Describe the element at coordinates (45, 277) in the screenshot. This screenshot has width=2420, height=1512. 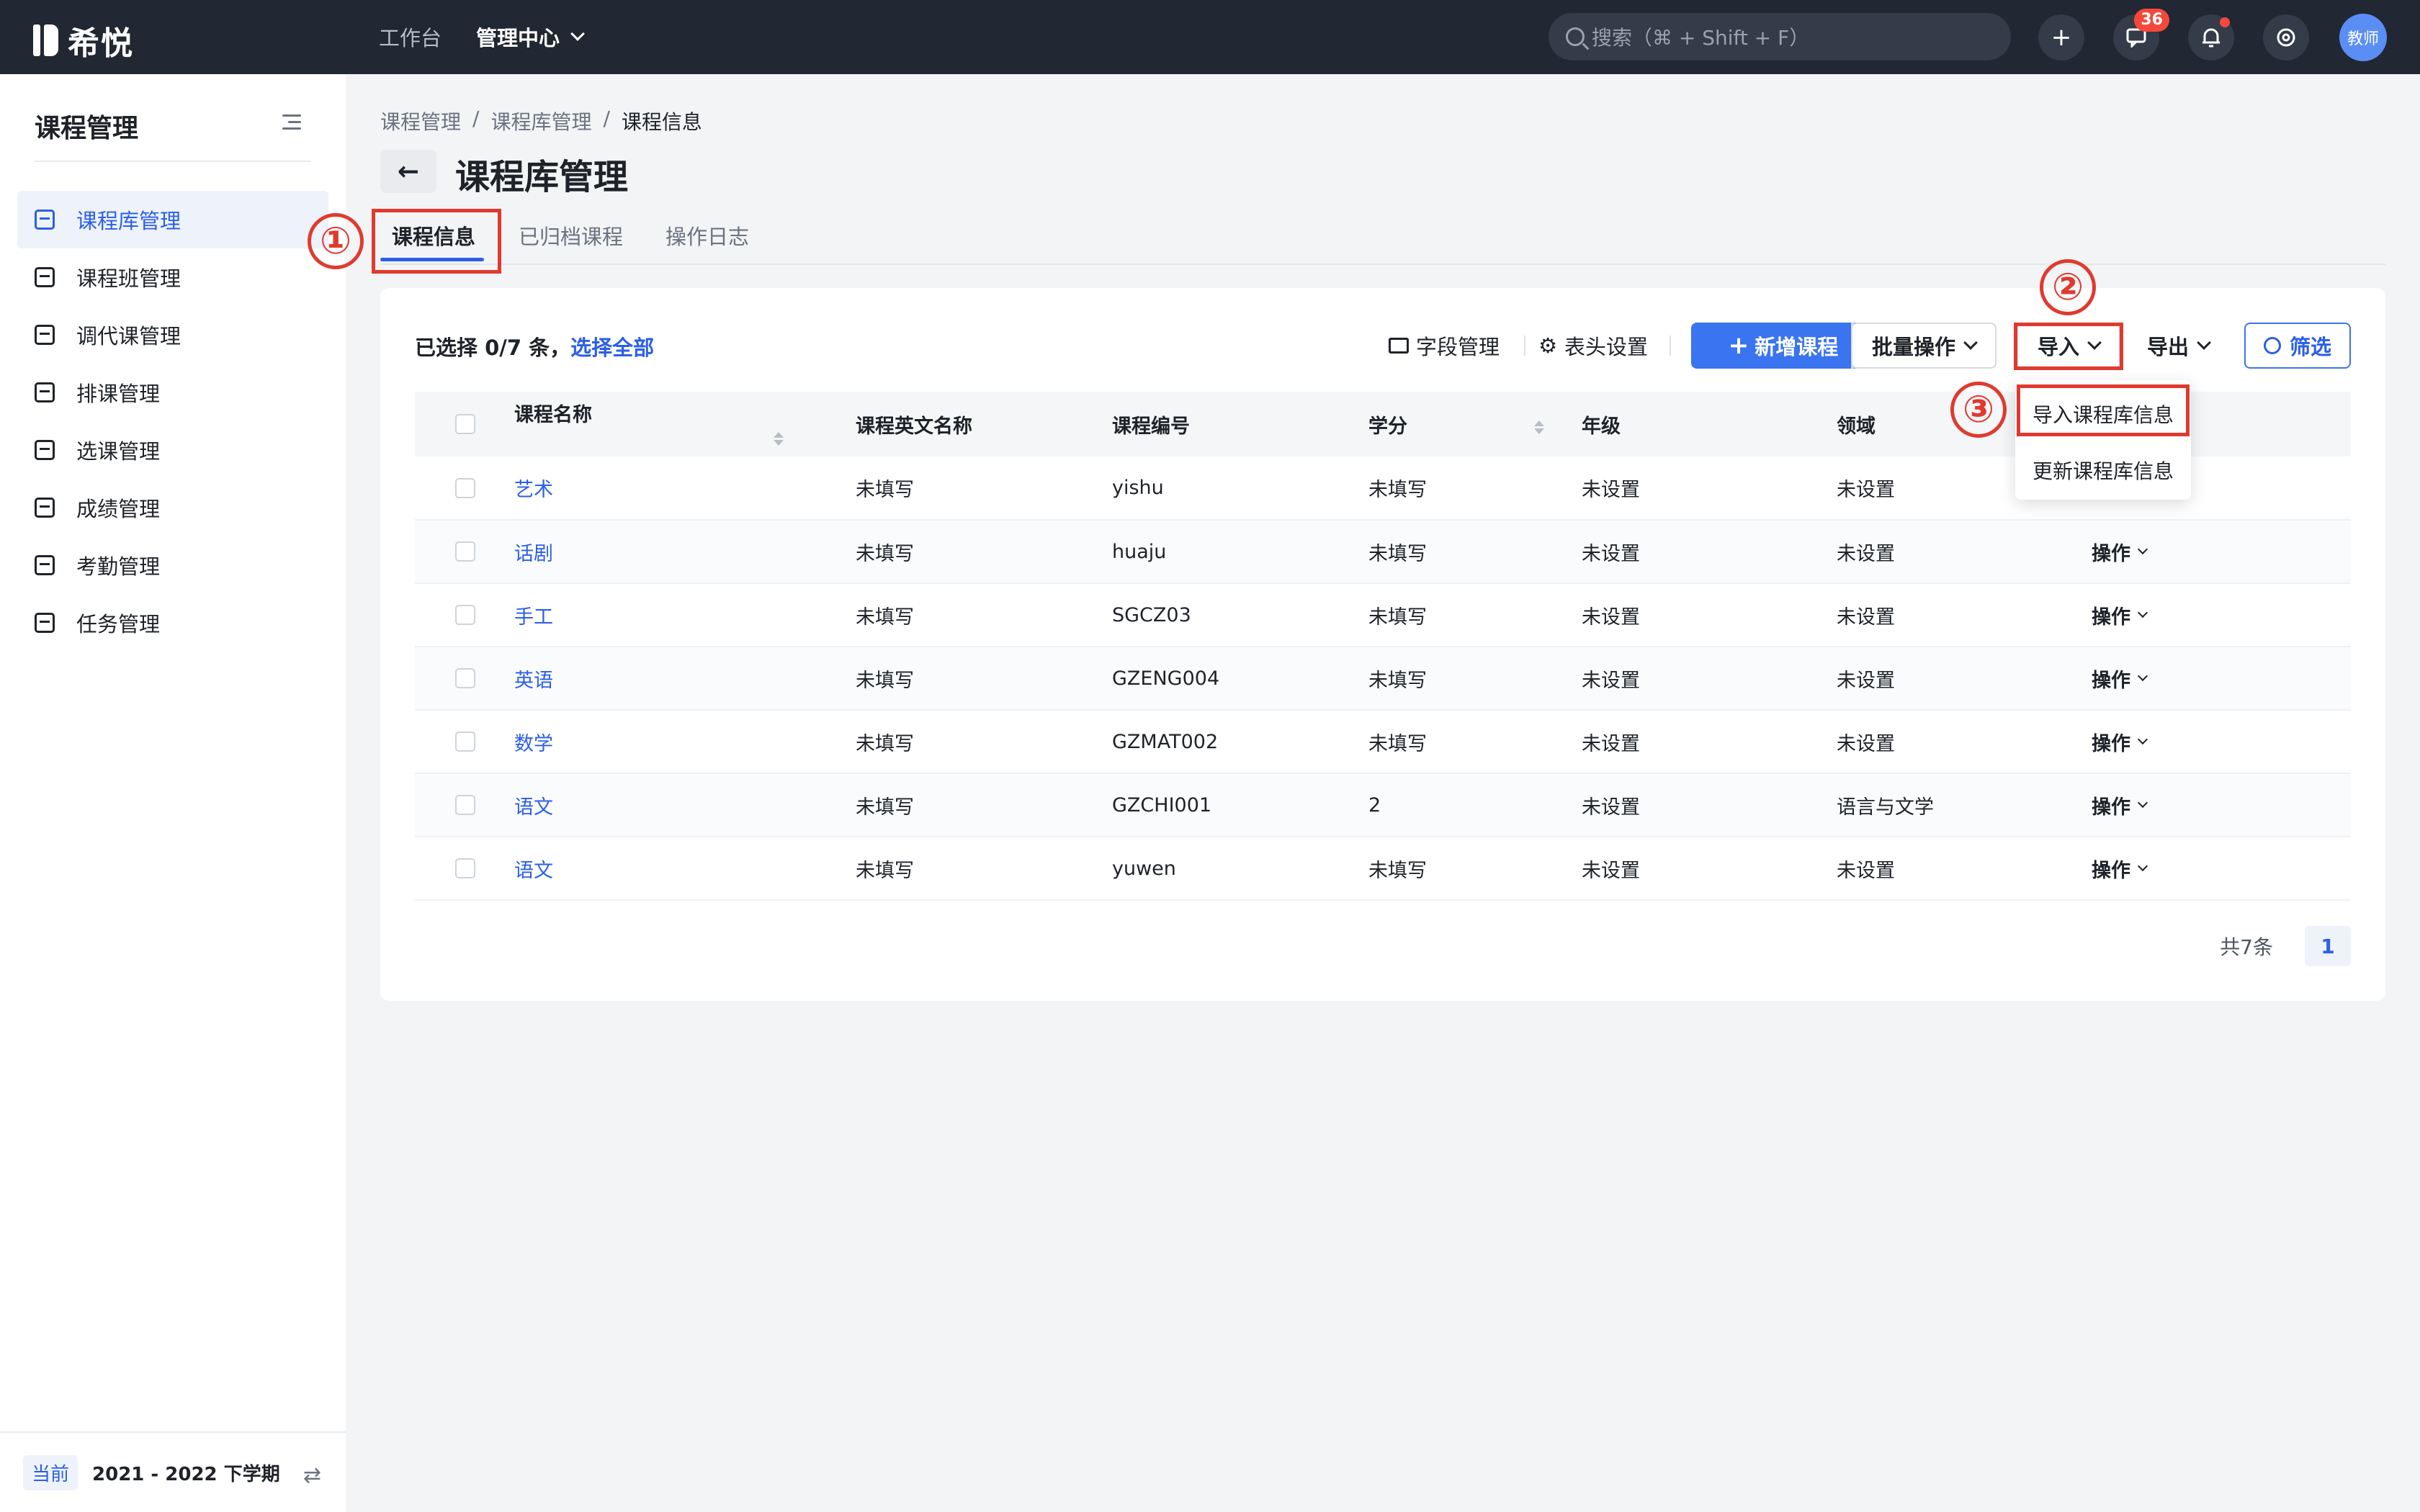
I see `course-class-icon` at that location.